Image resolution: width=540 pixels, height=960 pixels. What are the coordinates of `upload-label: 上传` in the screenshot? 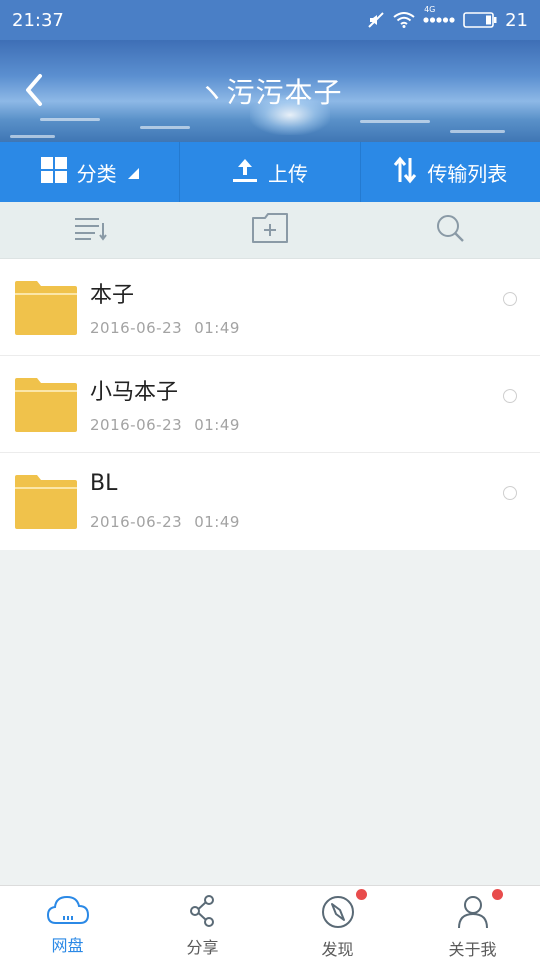 It's located at (287, 173).